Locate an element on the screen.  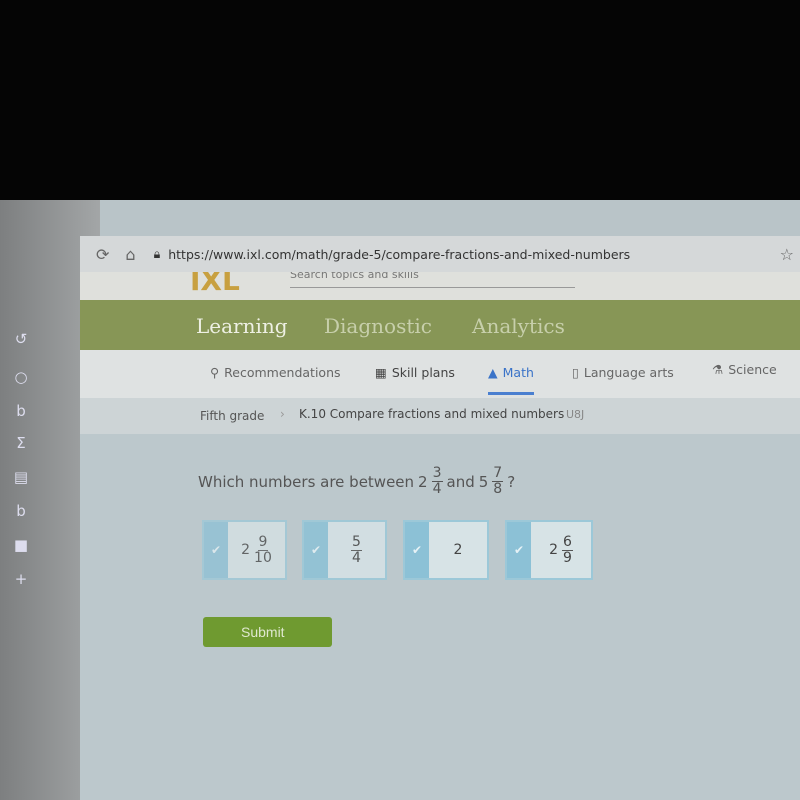
reload-icon: ⟳ is located at coordinates (102, 254).